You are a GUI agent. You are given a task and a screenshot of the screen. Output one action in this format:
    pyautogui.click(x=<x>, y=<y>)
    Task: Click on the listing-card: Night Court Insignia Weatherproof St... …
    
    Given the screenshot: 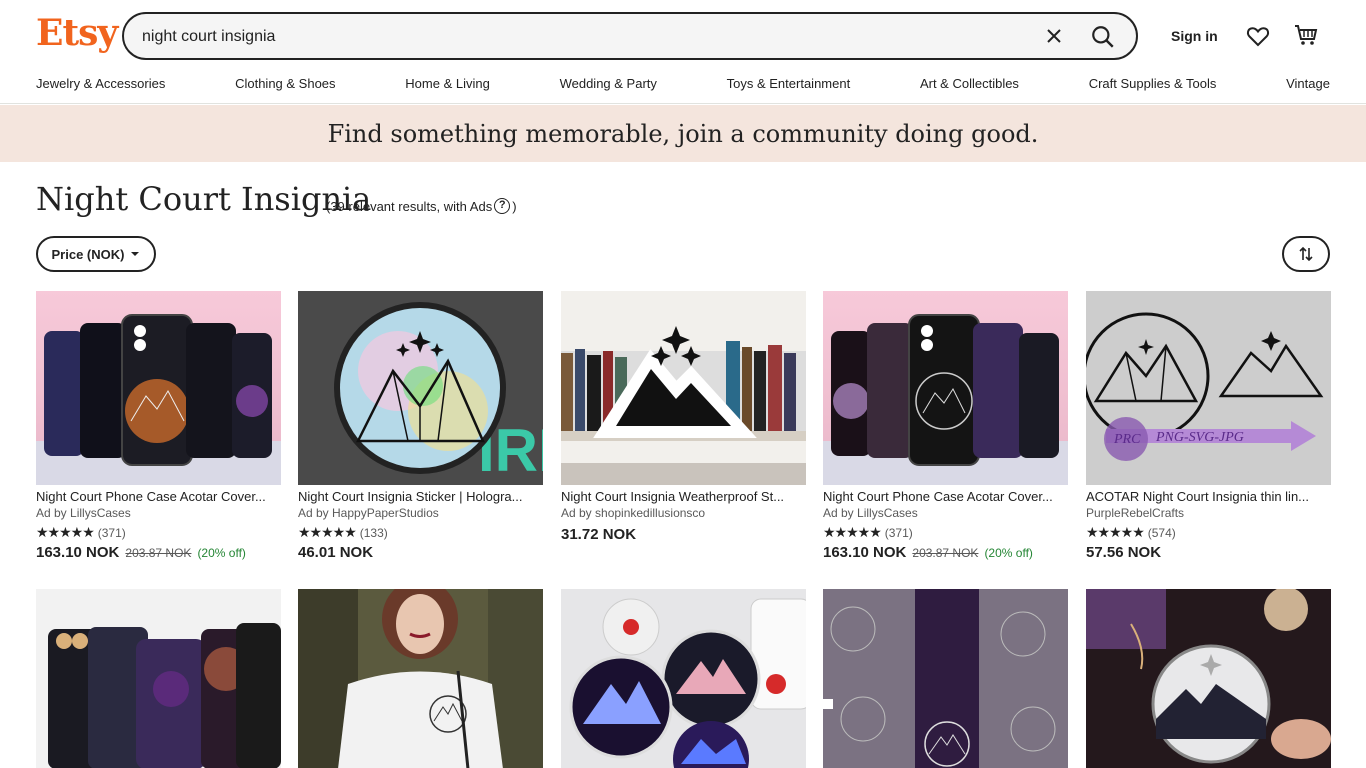 What is the action you would take?
    pyautogui.click(x=683, y=417)
    